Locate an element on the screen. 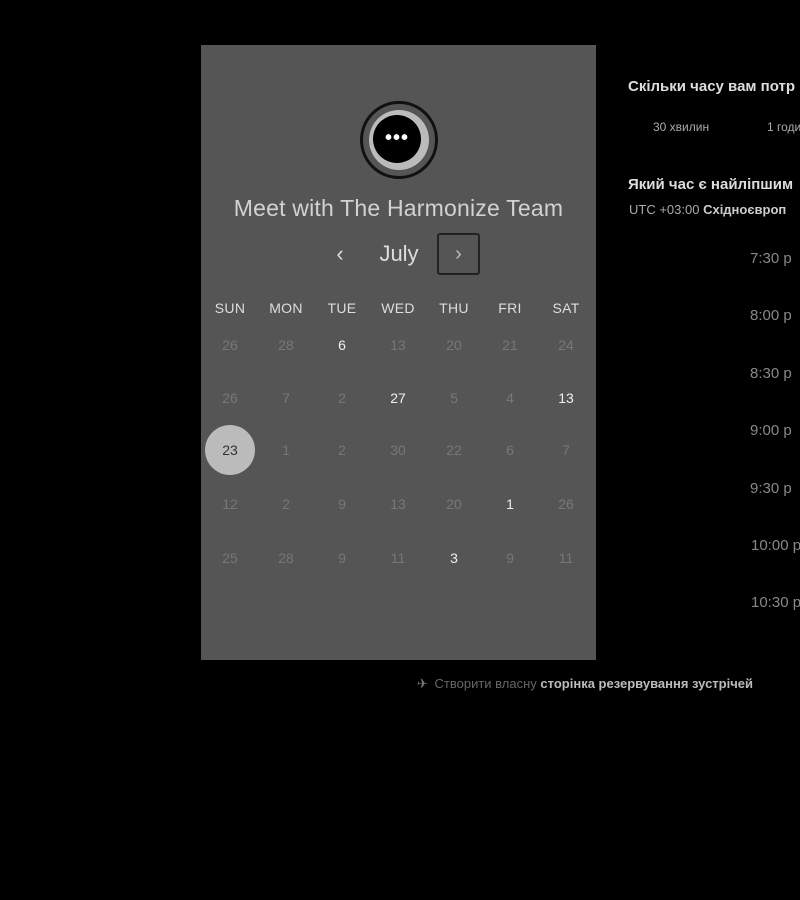 The width and height of the screenshot is (800, 900). scheduling-icon: ✈ is located at coordinates (422, 683).